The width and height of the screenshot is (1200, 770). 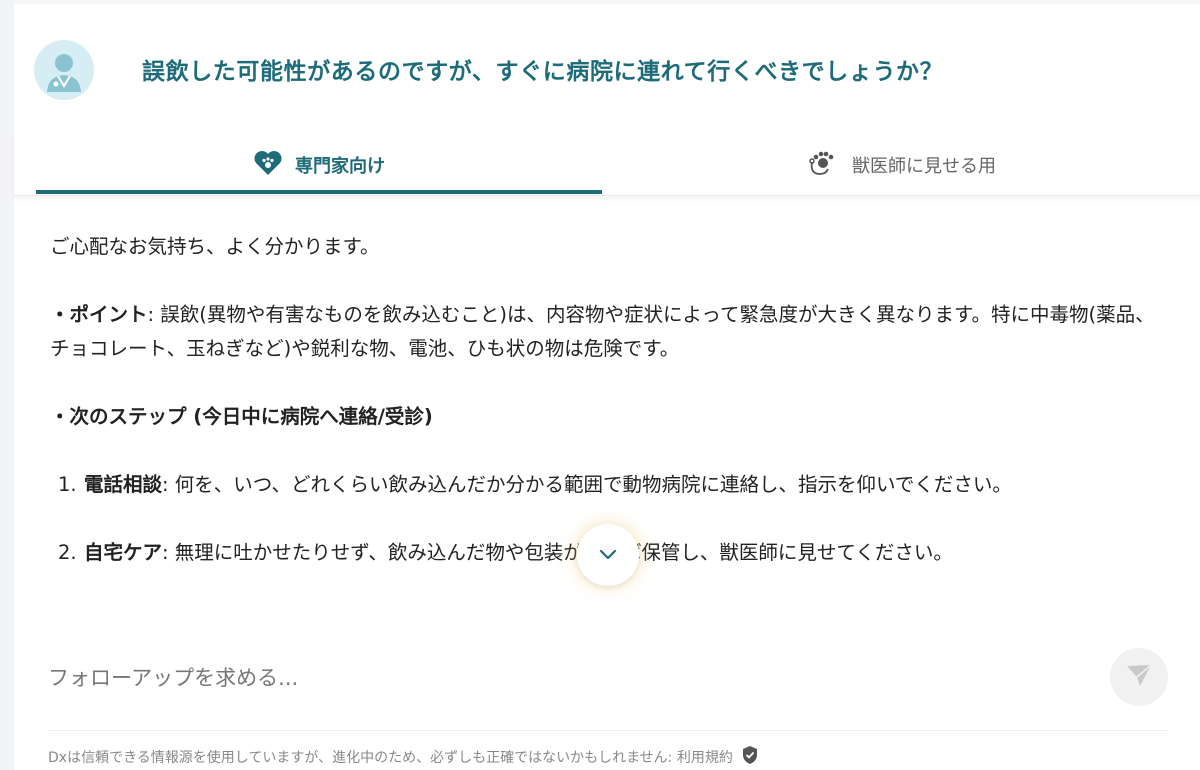 I want to click on active-tab-indicator, so click(x=319, y=192).